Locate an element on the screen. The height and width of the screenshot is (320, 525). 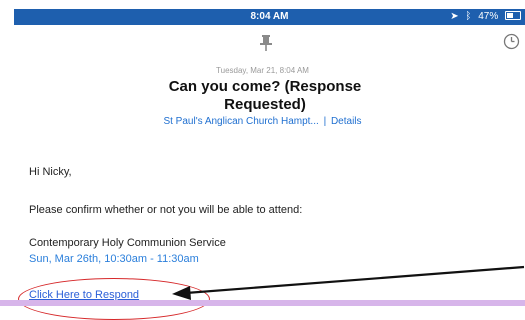
annotation-arrow is located at coordinates (348, 282).